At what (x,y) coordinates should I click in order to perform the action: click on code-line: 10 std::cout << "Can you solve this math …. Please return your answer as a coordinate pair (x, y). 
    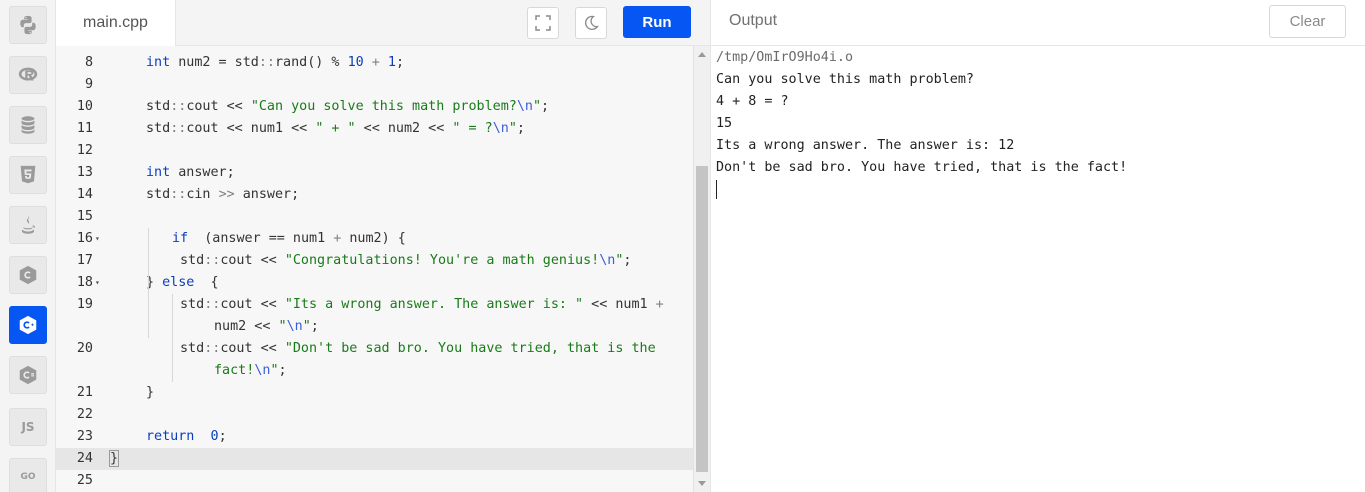
    Looking at the image, I should click on (374, 107).